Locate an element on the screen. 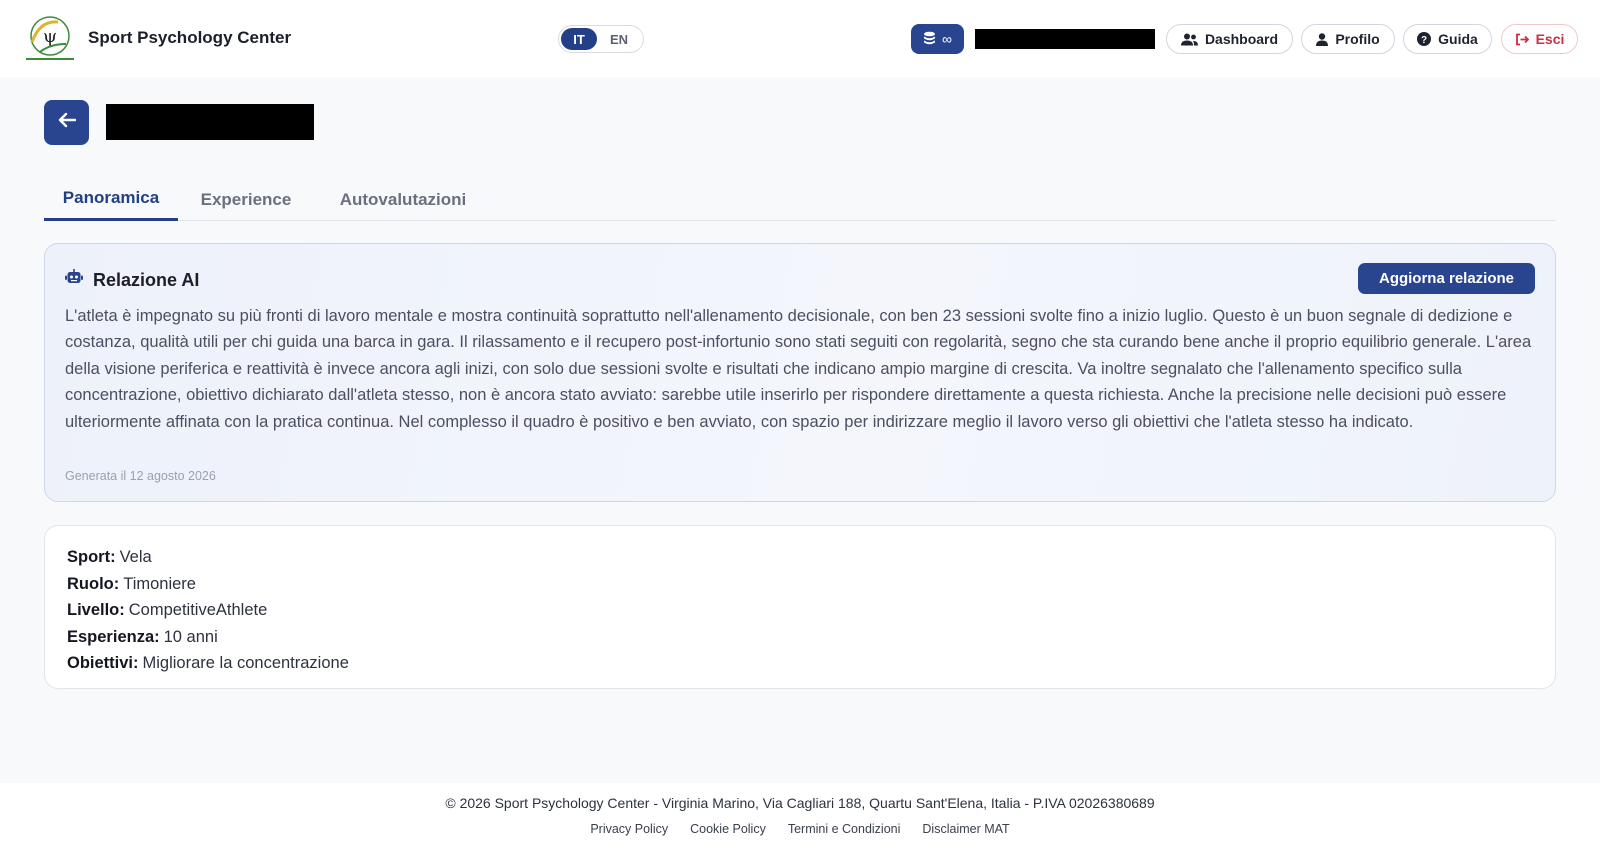 The image size is (1600, 861). app-title: Sport Psychology Center is located at coordinates (190, 37).